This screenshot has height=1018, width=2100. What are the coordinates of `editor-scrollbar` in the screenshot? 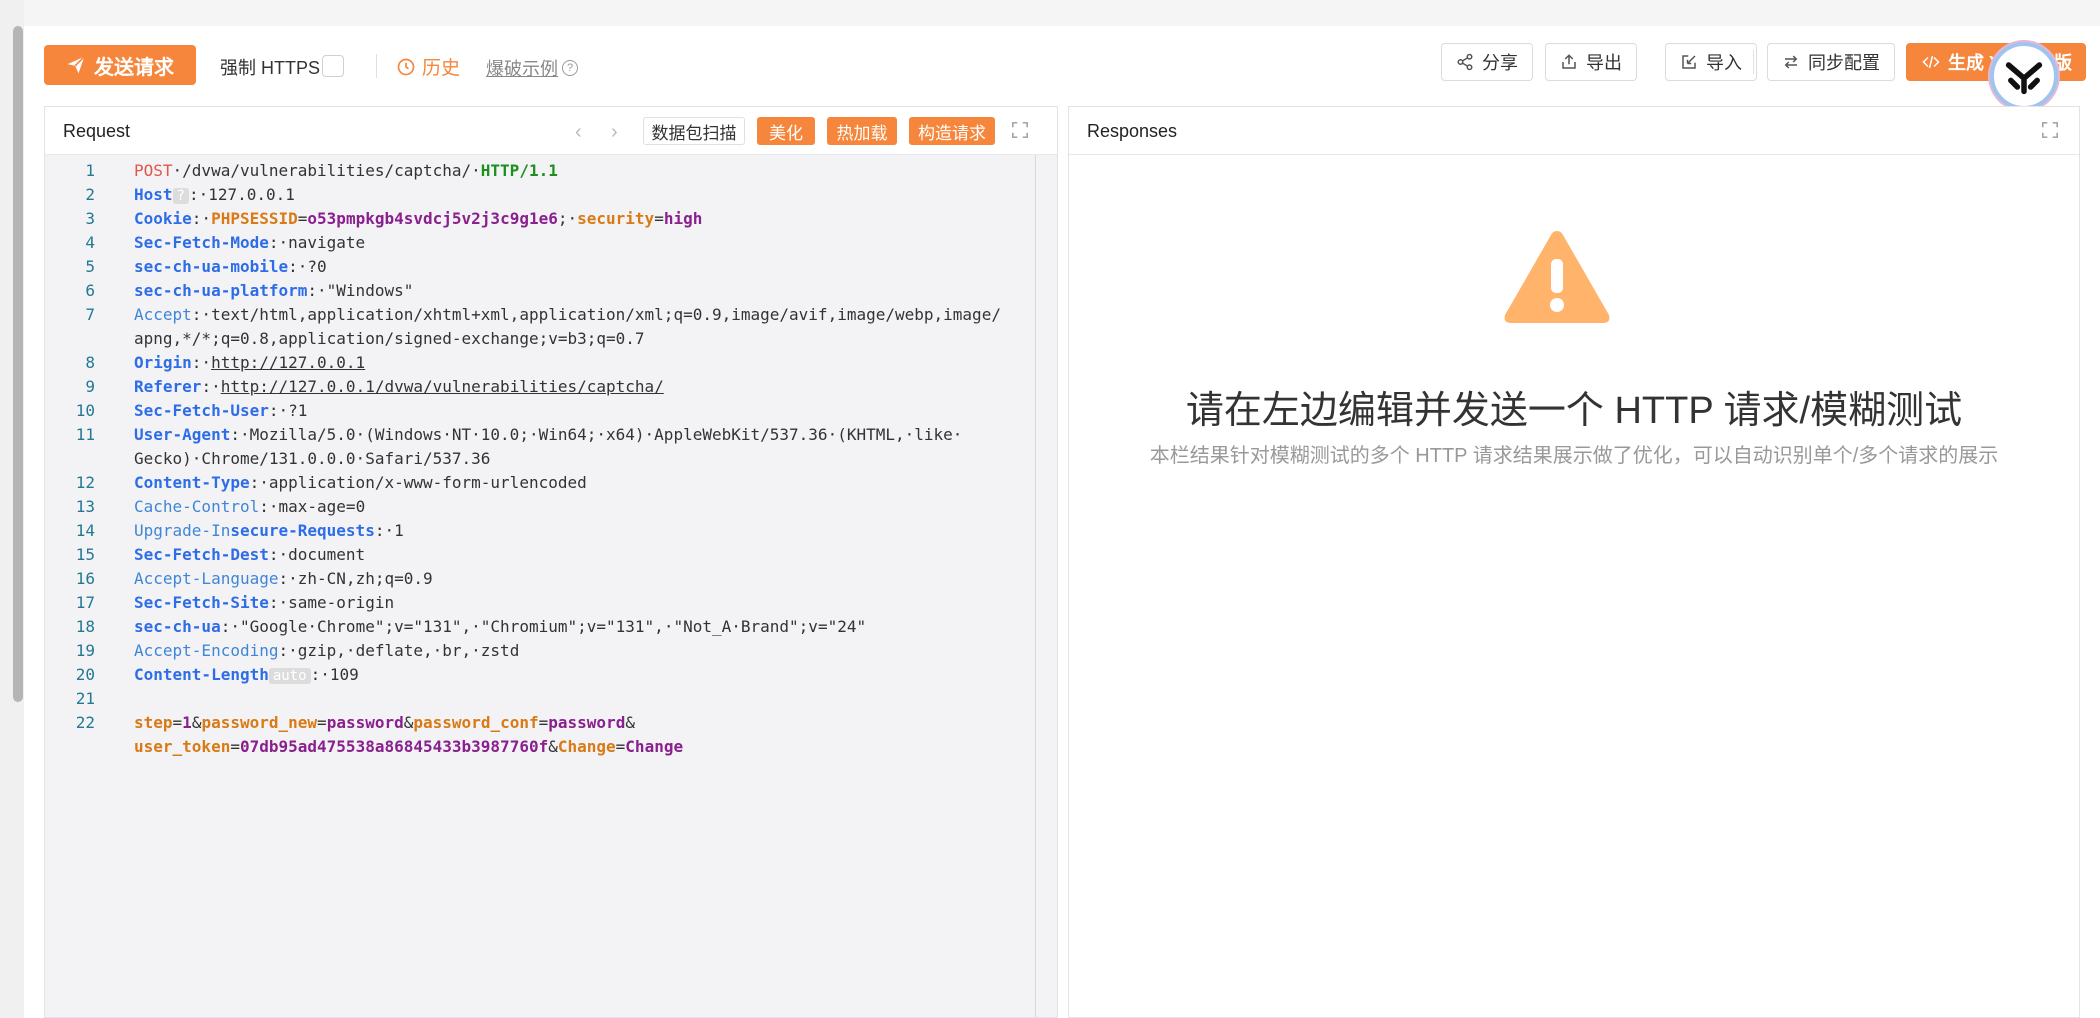 It's located at (1035, 586).